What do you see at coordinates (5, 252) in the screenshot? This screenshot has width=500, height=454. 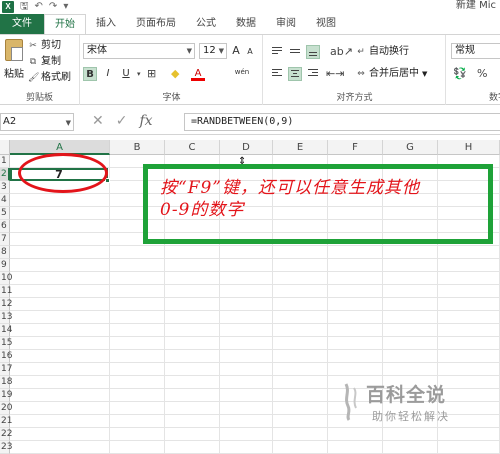 I see `row-header-8: 8` at bounding box center [5, 252].